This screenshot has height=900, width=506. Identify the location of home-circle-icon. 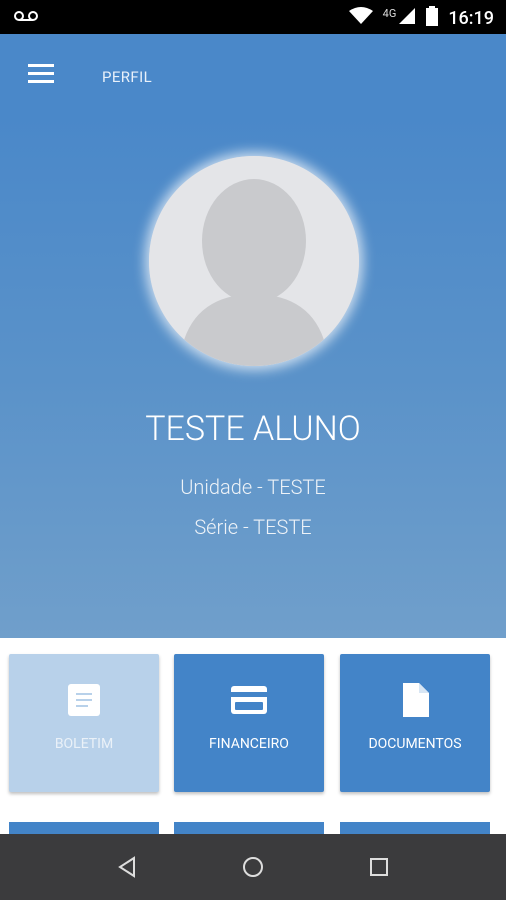
(253, 867).